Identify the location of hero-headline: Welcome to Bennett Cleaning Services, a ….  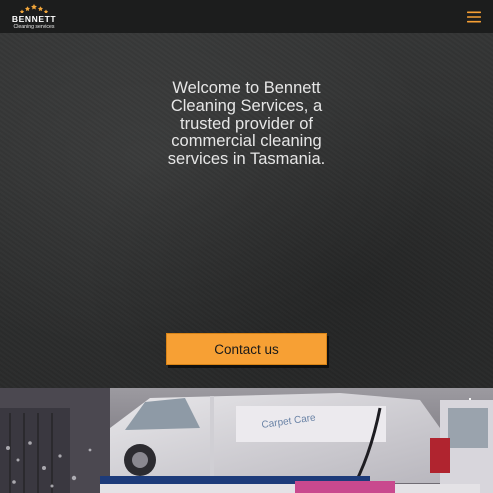
(246, 124).